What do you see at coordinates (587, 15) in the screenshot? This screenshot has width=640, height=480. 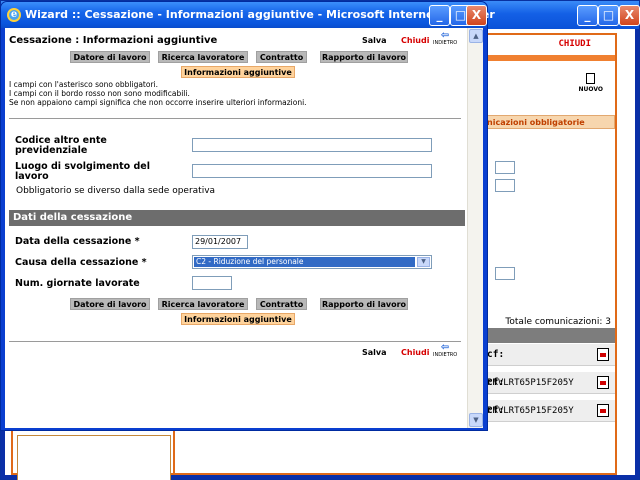 I see `bg-minimize-button: _` at bounding box center [587, 15].